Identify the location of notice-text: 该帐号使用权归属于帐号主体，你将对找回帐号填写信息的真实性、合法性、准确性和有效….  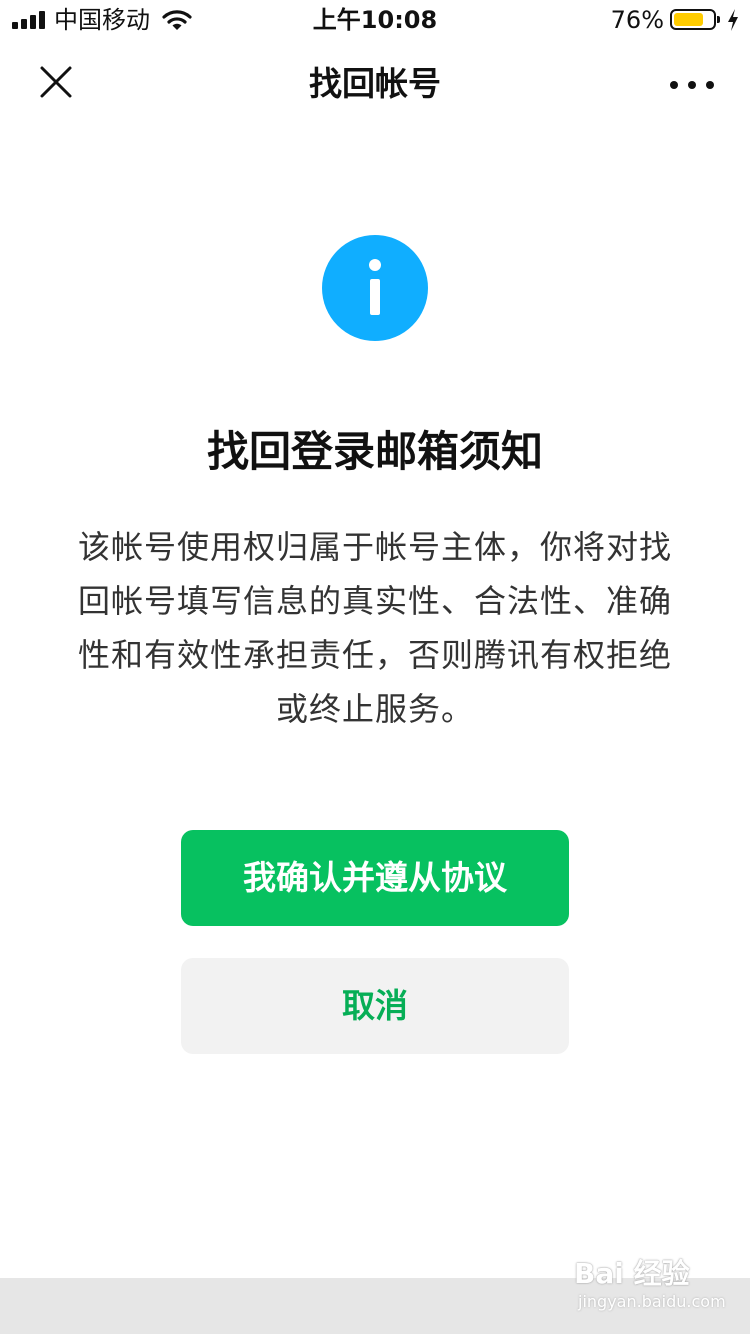
(374, 628).